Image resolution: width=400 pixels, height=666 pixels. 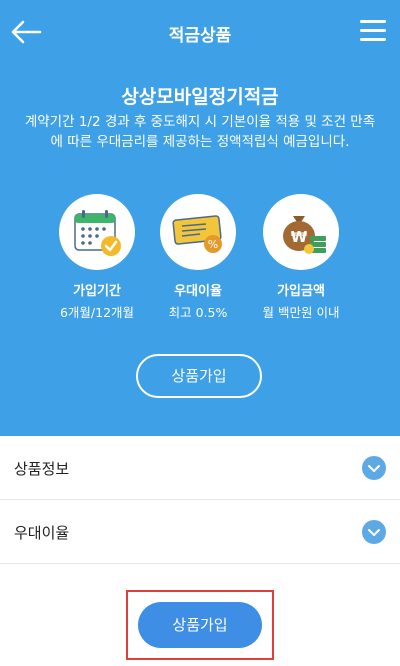 I want to click on feature-rate: % 우대이율 최고 0.5%, so click(x=198, y=257).